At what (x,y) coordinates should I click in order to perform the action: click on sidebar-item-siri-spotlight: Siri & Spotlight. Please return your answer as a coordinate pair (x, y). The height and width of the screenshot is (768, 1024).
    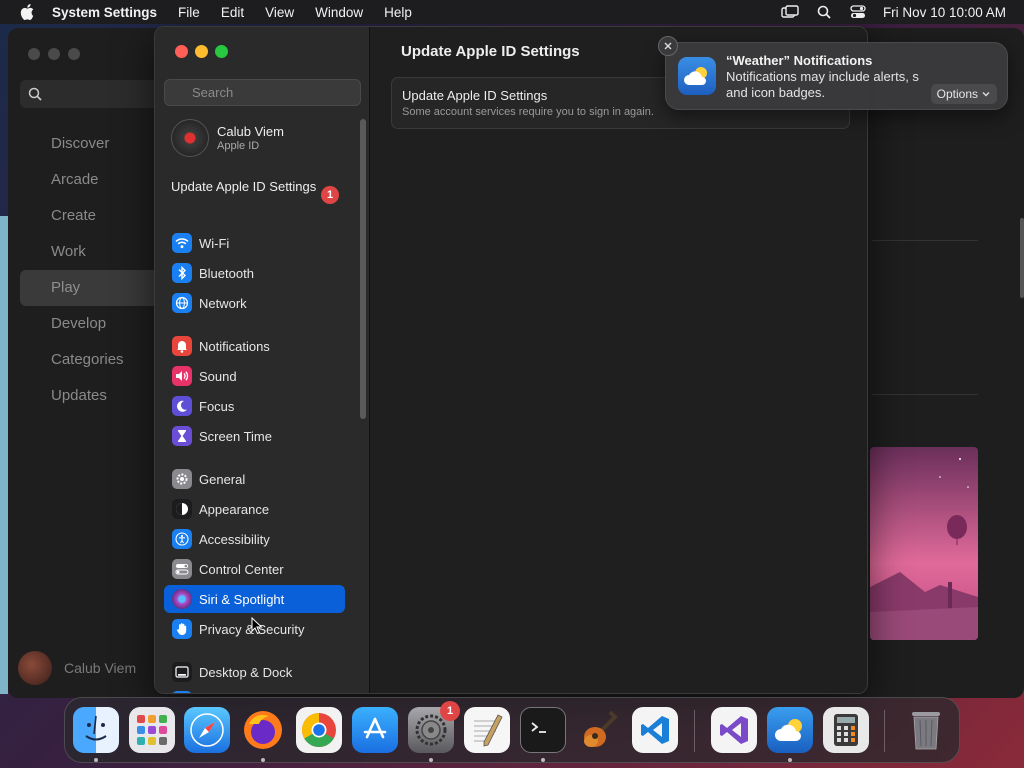
    Looking at the image, I should click on (254, 599).